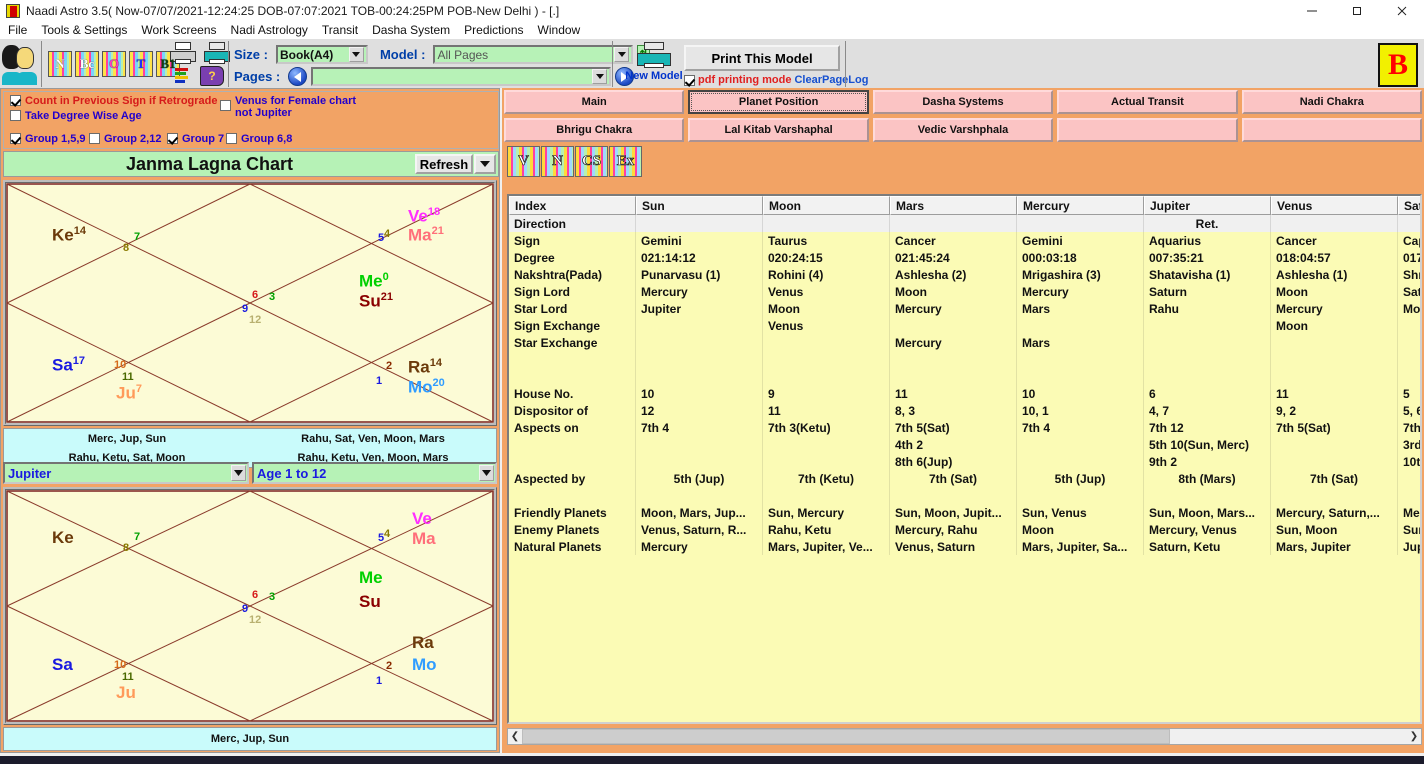 This screenshot has width=1424, height=764. I want to click on print-this-model-button: Print This Model, so click(762, 58).